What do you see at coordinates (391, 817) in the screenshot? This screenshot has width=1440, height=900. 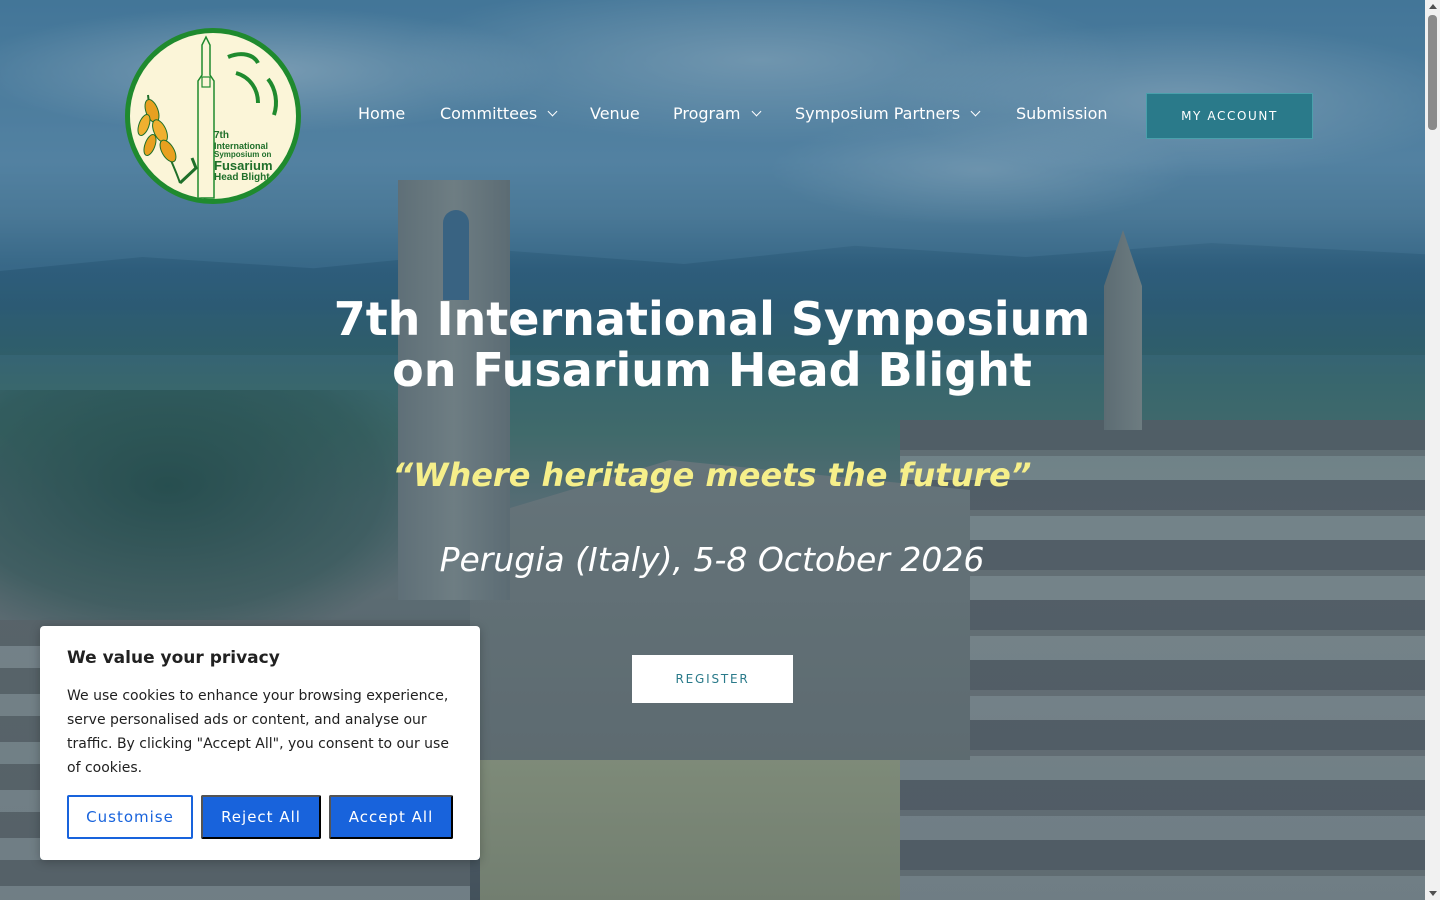 I see `accept-all-button: Accept All` at bounding box center [391, 817].